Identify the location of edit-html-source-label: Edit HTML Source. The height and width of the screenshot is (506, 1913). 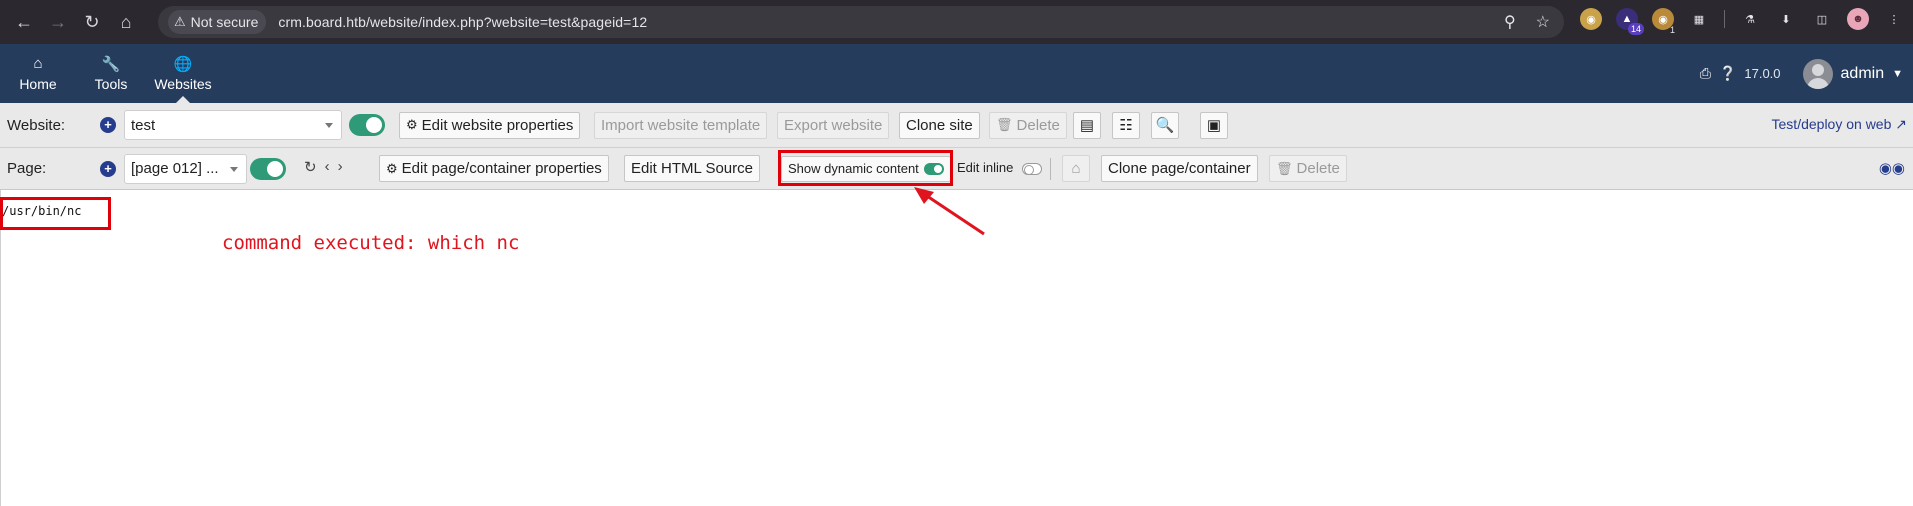
(692, 168).